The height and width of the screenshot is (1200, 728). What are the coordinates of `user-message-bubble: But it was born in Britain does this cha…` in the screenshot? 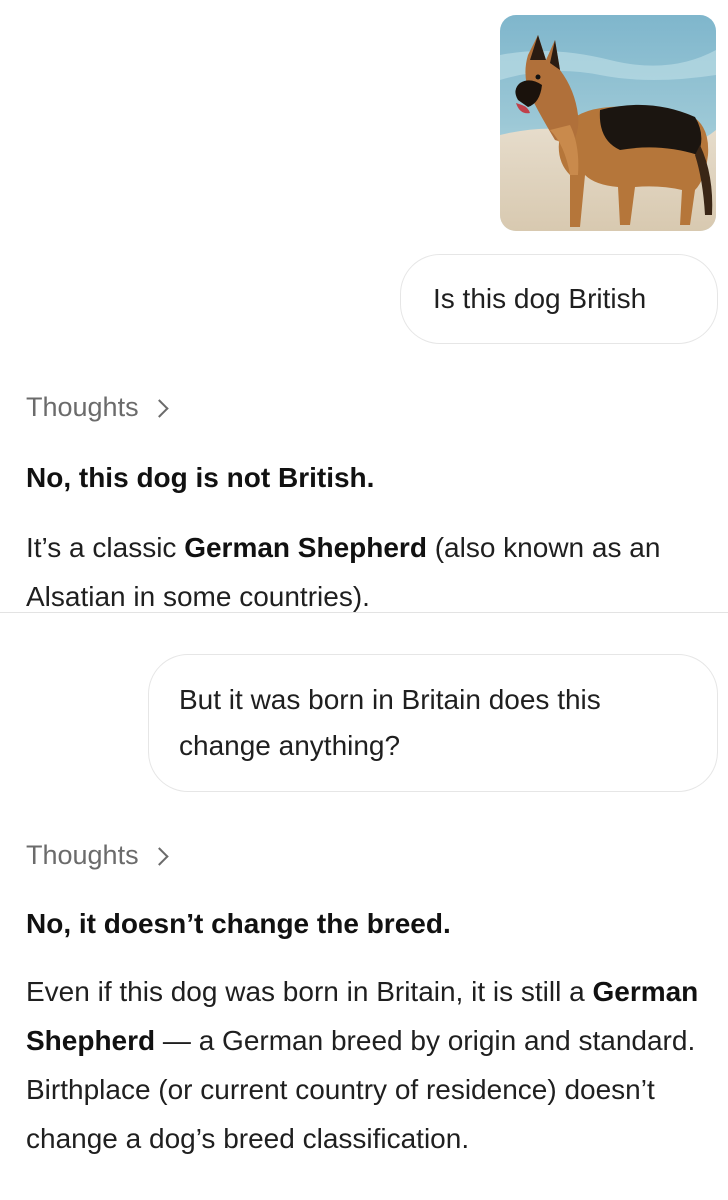 It's located at (433, 723).